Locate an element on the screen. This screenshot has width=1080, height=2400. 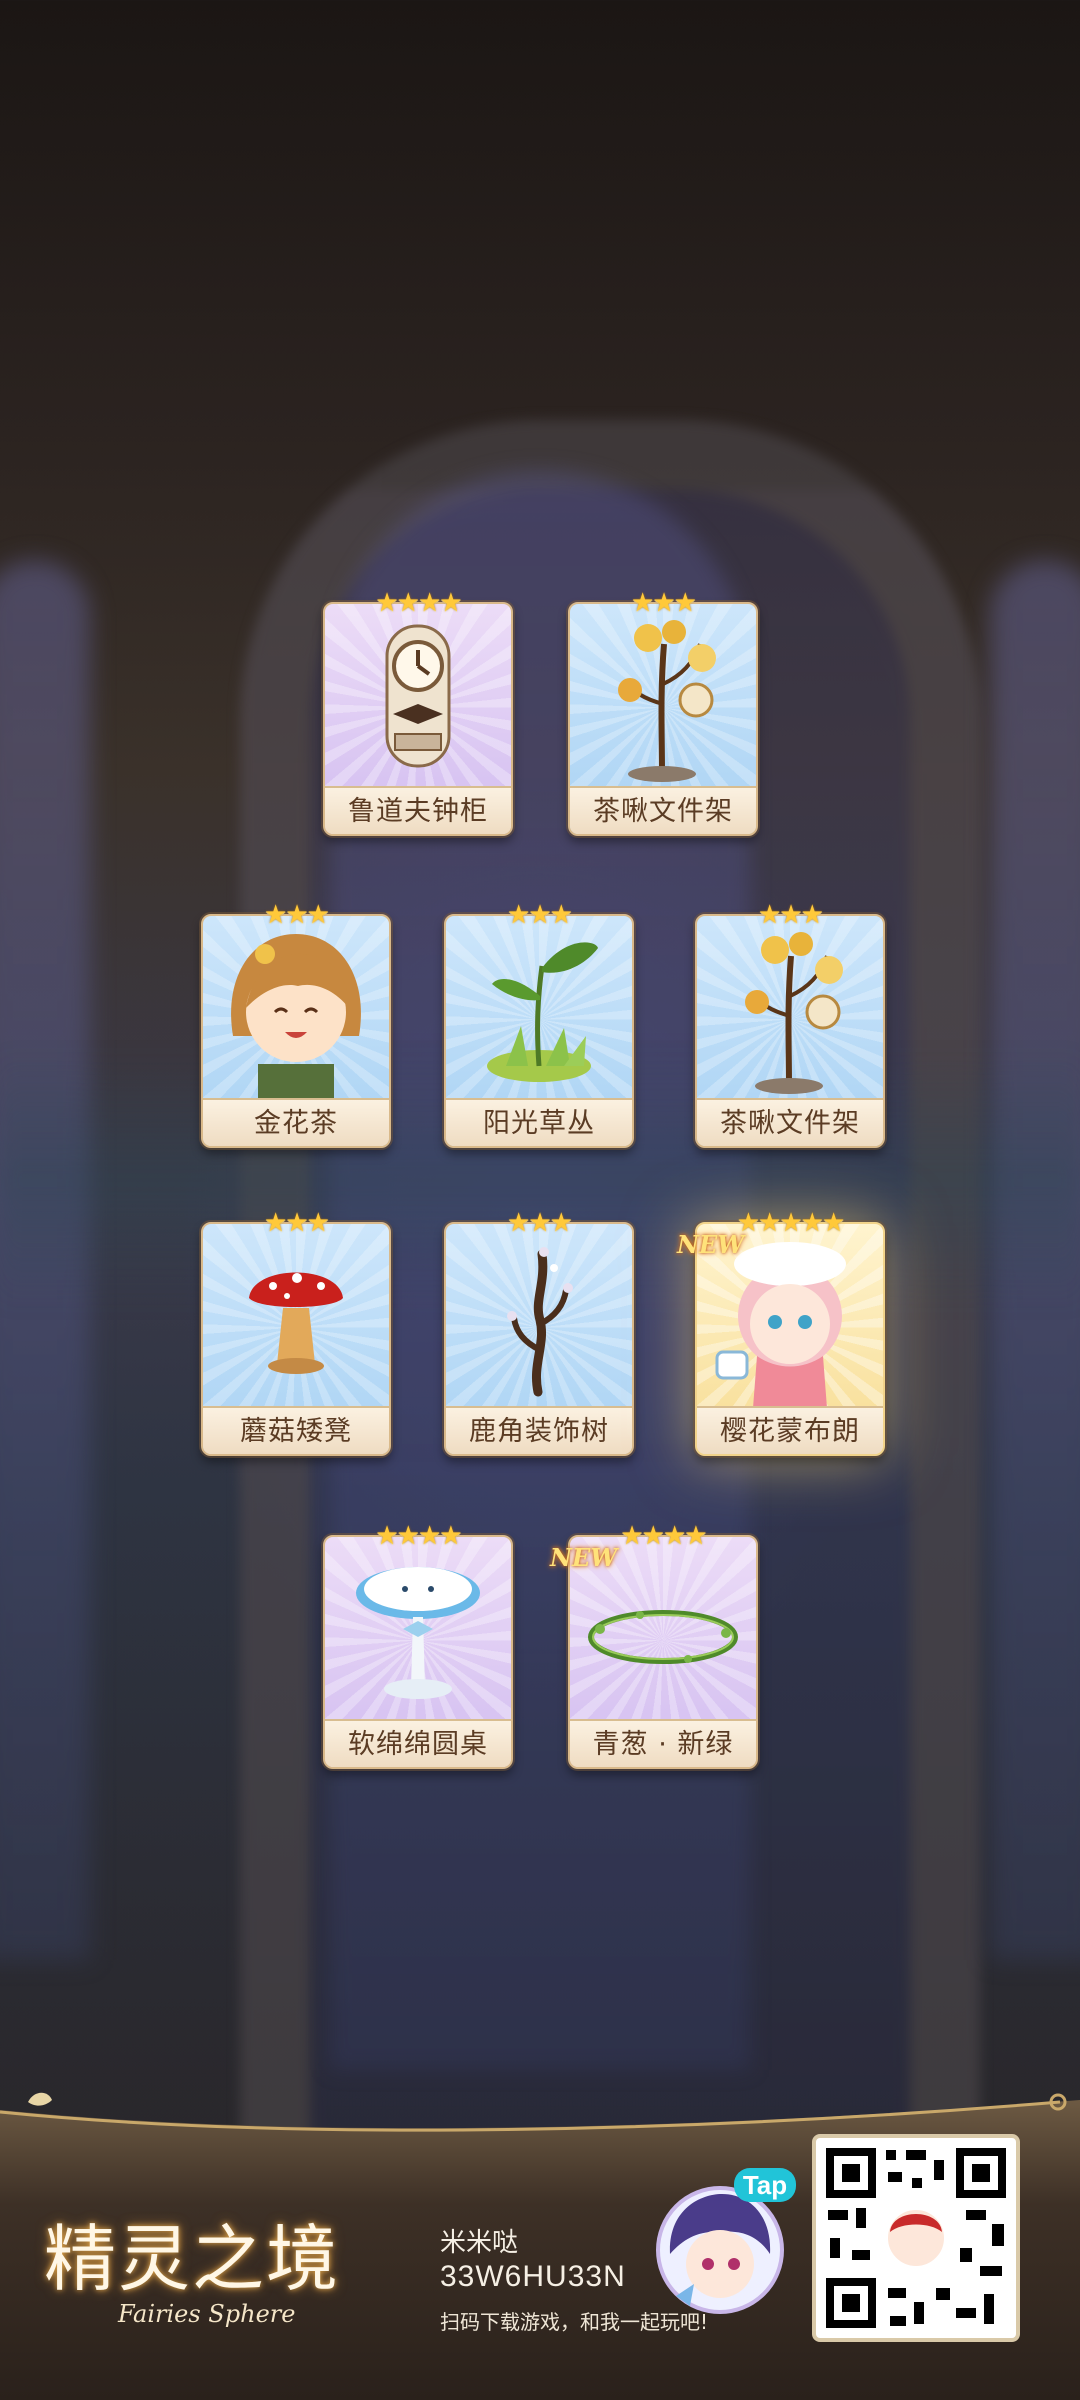
download-qr-code is located at coordinates (916, 2238).